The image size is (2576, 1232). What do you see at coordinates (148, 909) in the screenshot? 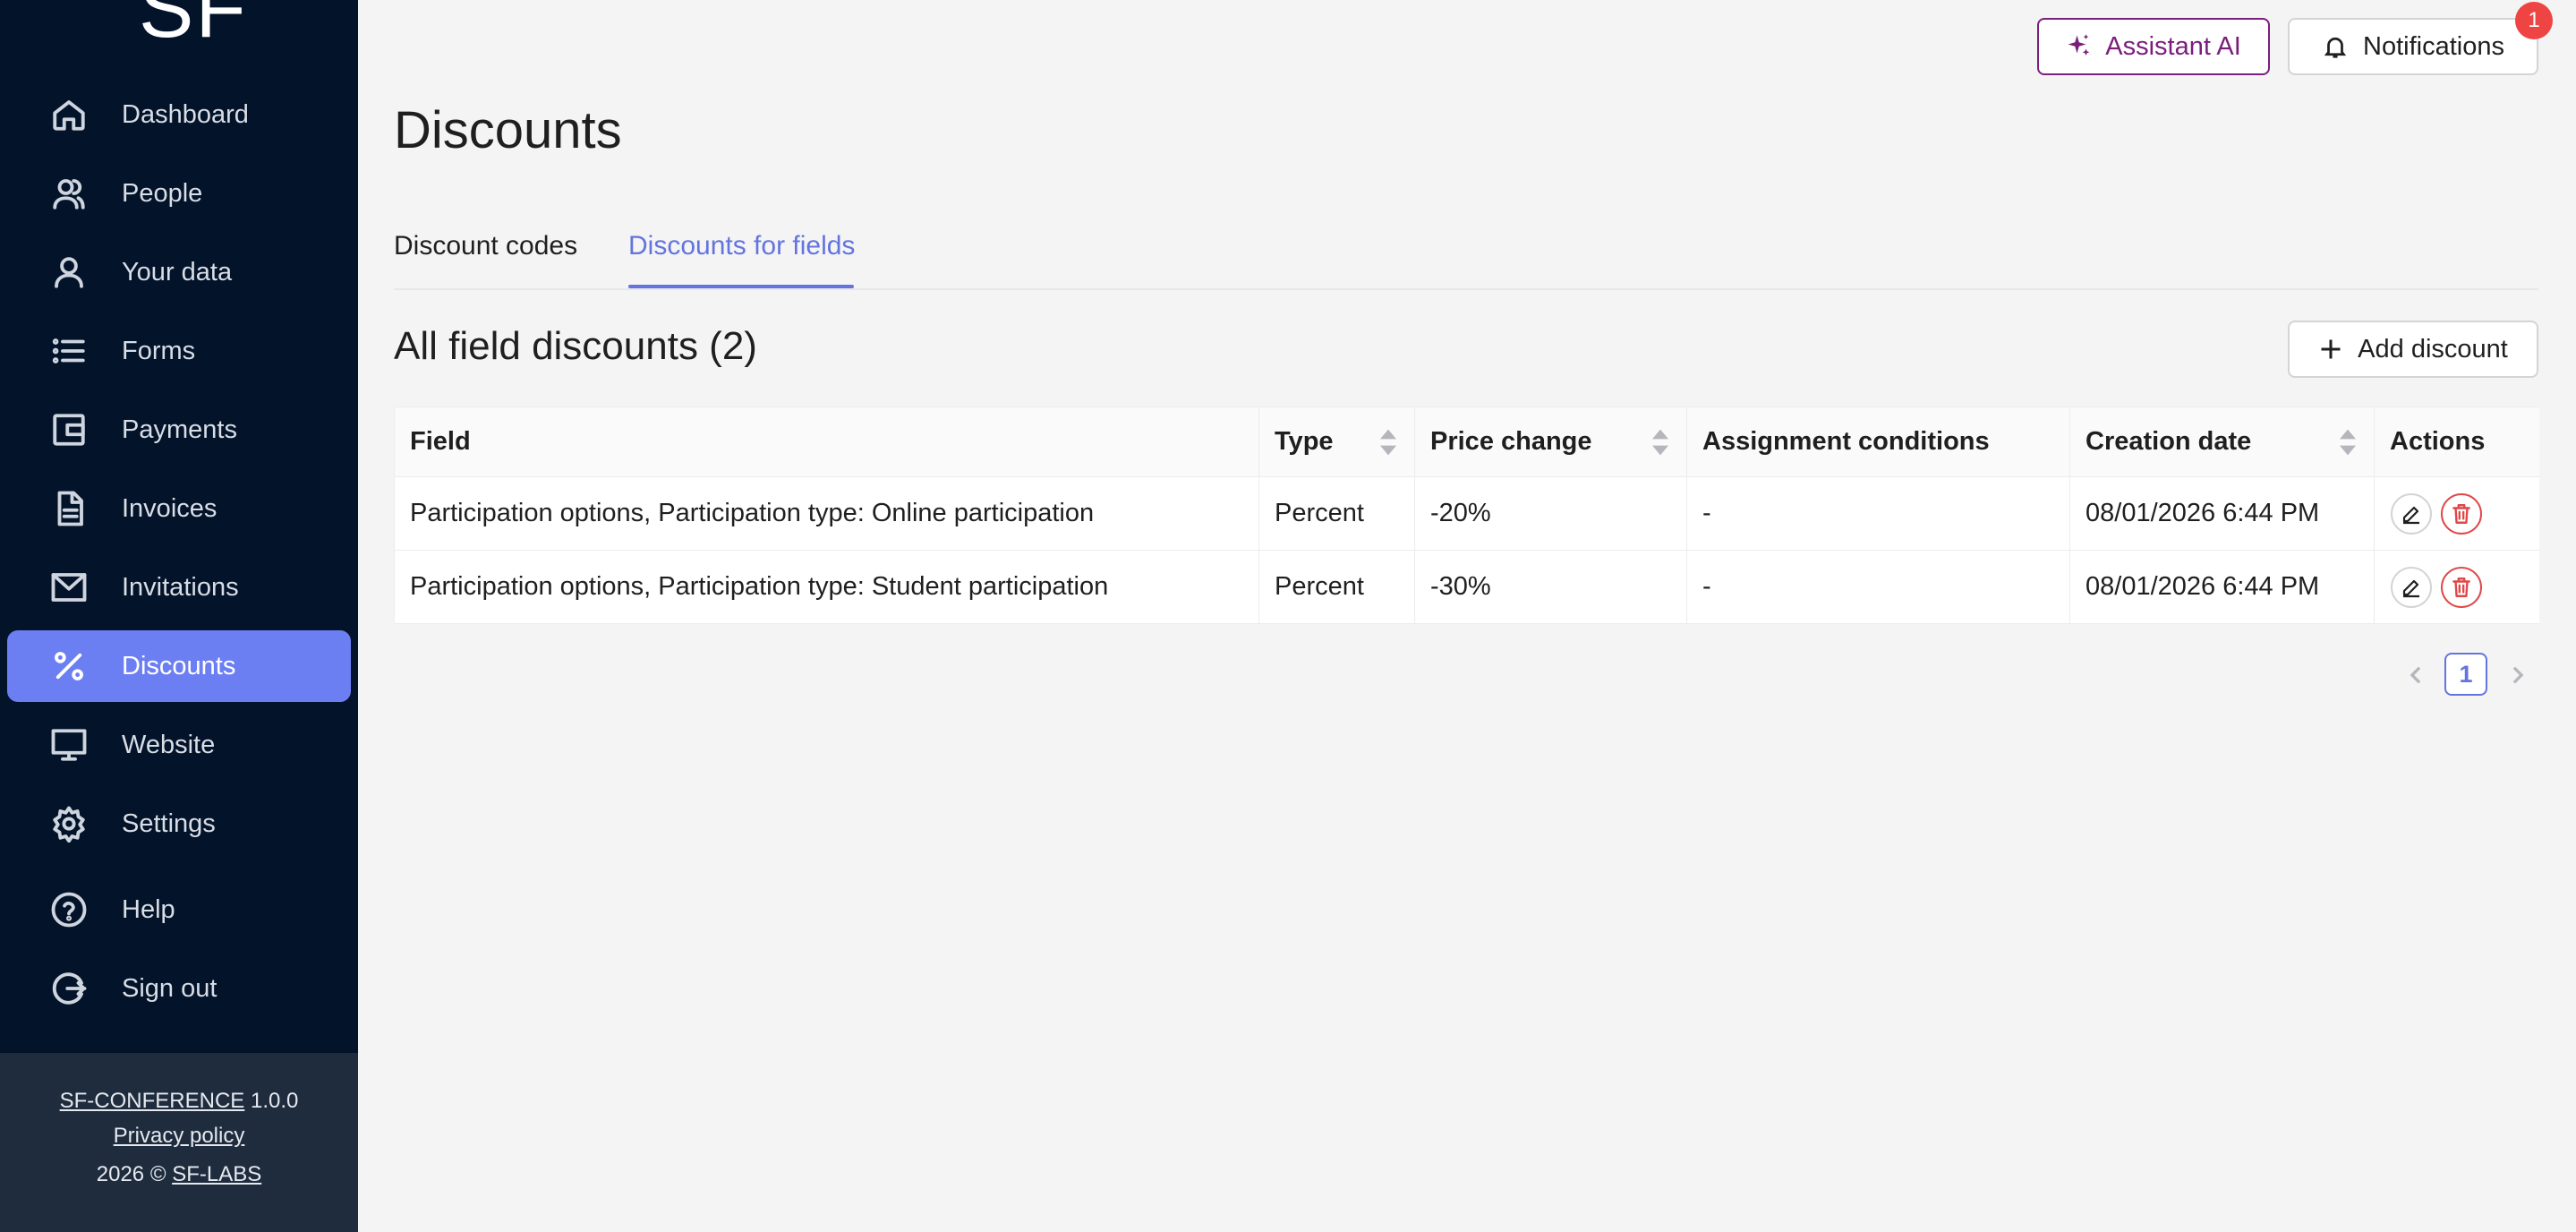
I see `sidebar-item-label: Help` at bounding box center [148, 909].